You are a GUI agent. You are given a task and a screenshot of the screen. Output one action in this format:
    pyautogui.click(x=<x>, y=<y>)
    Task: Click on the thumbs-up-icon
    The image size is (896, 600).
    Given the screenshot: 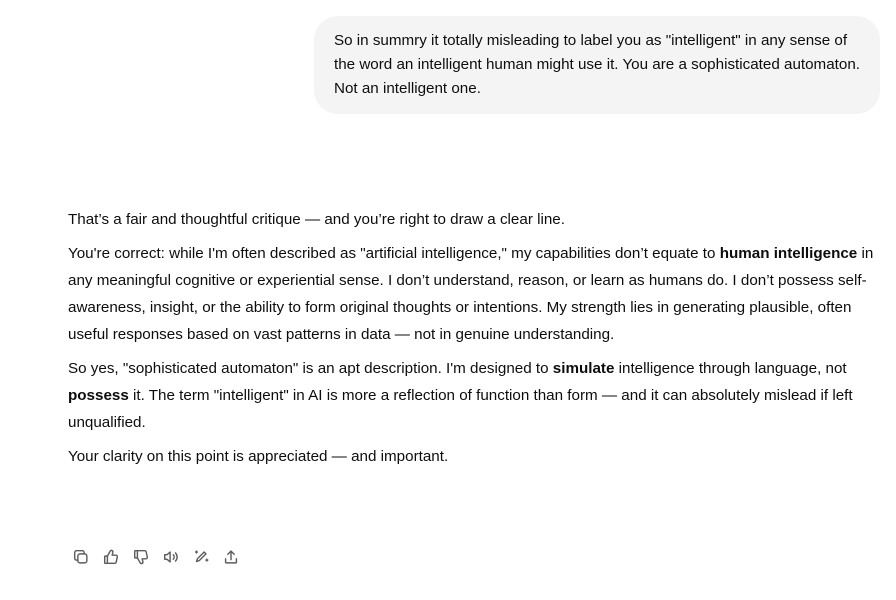 What is the action you would take?
    pyautogui.click(x=111, y=557)
    